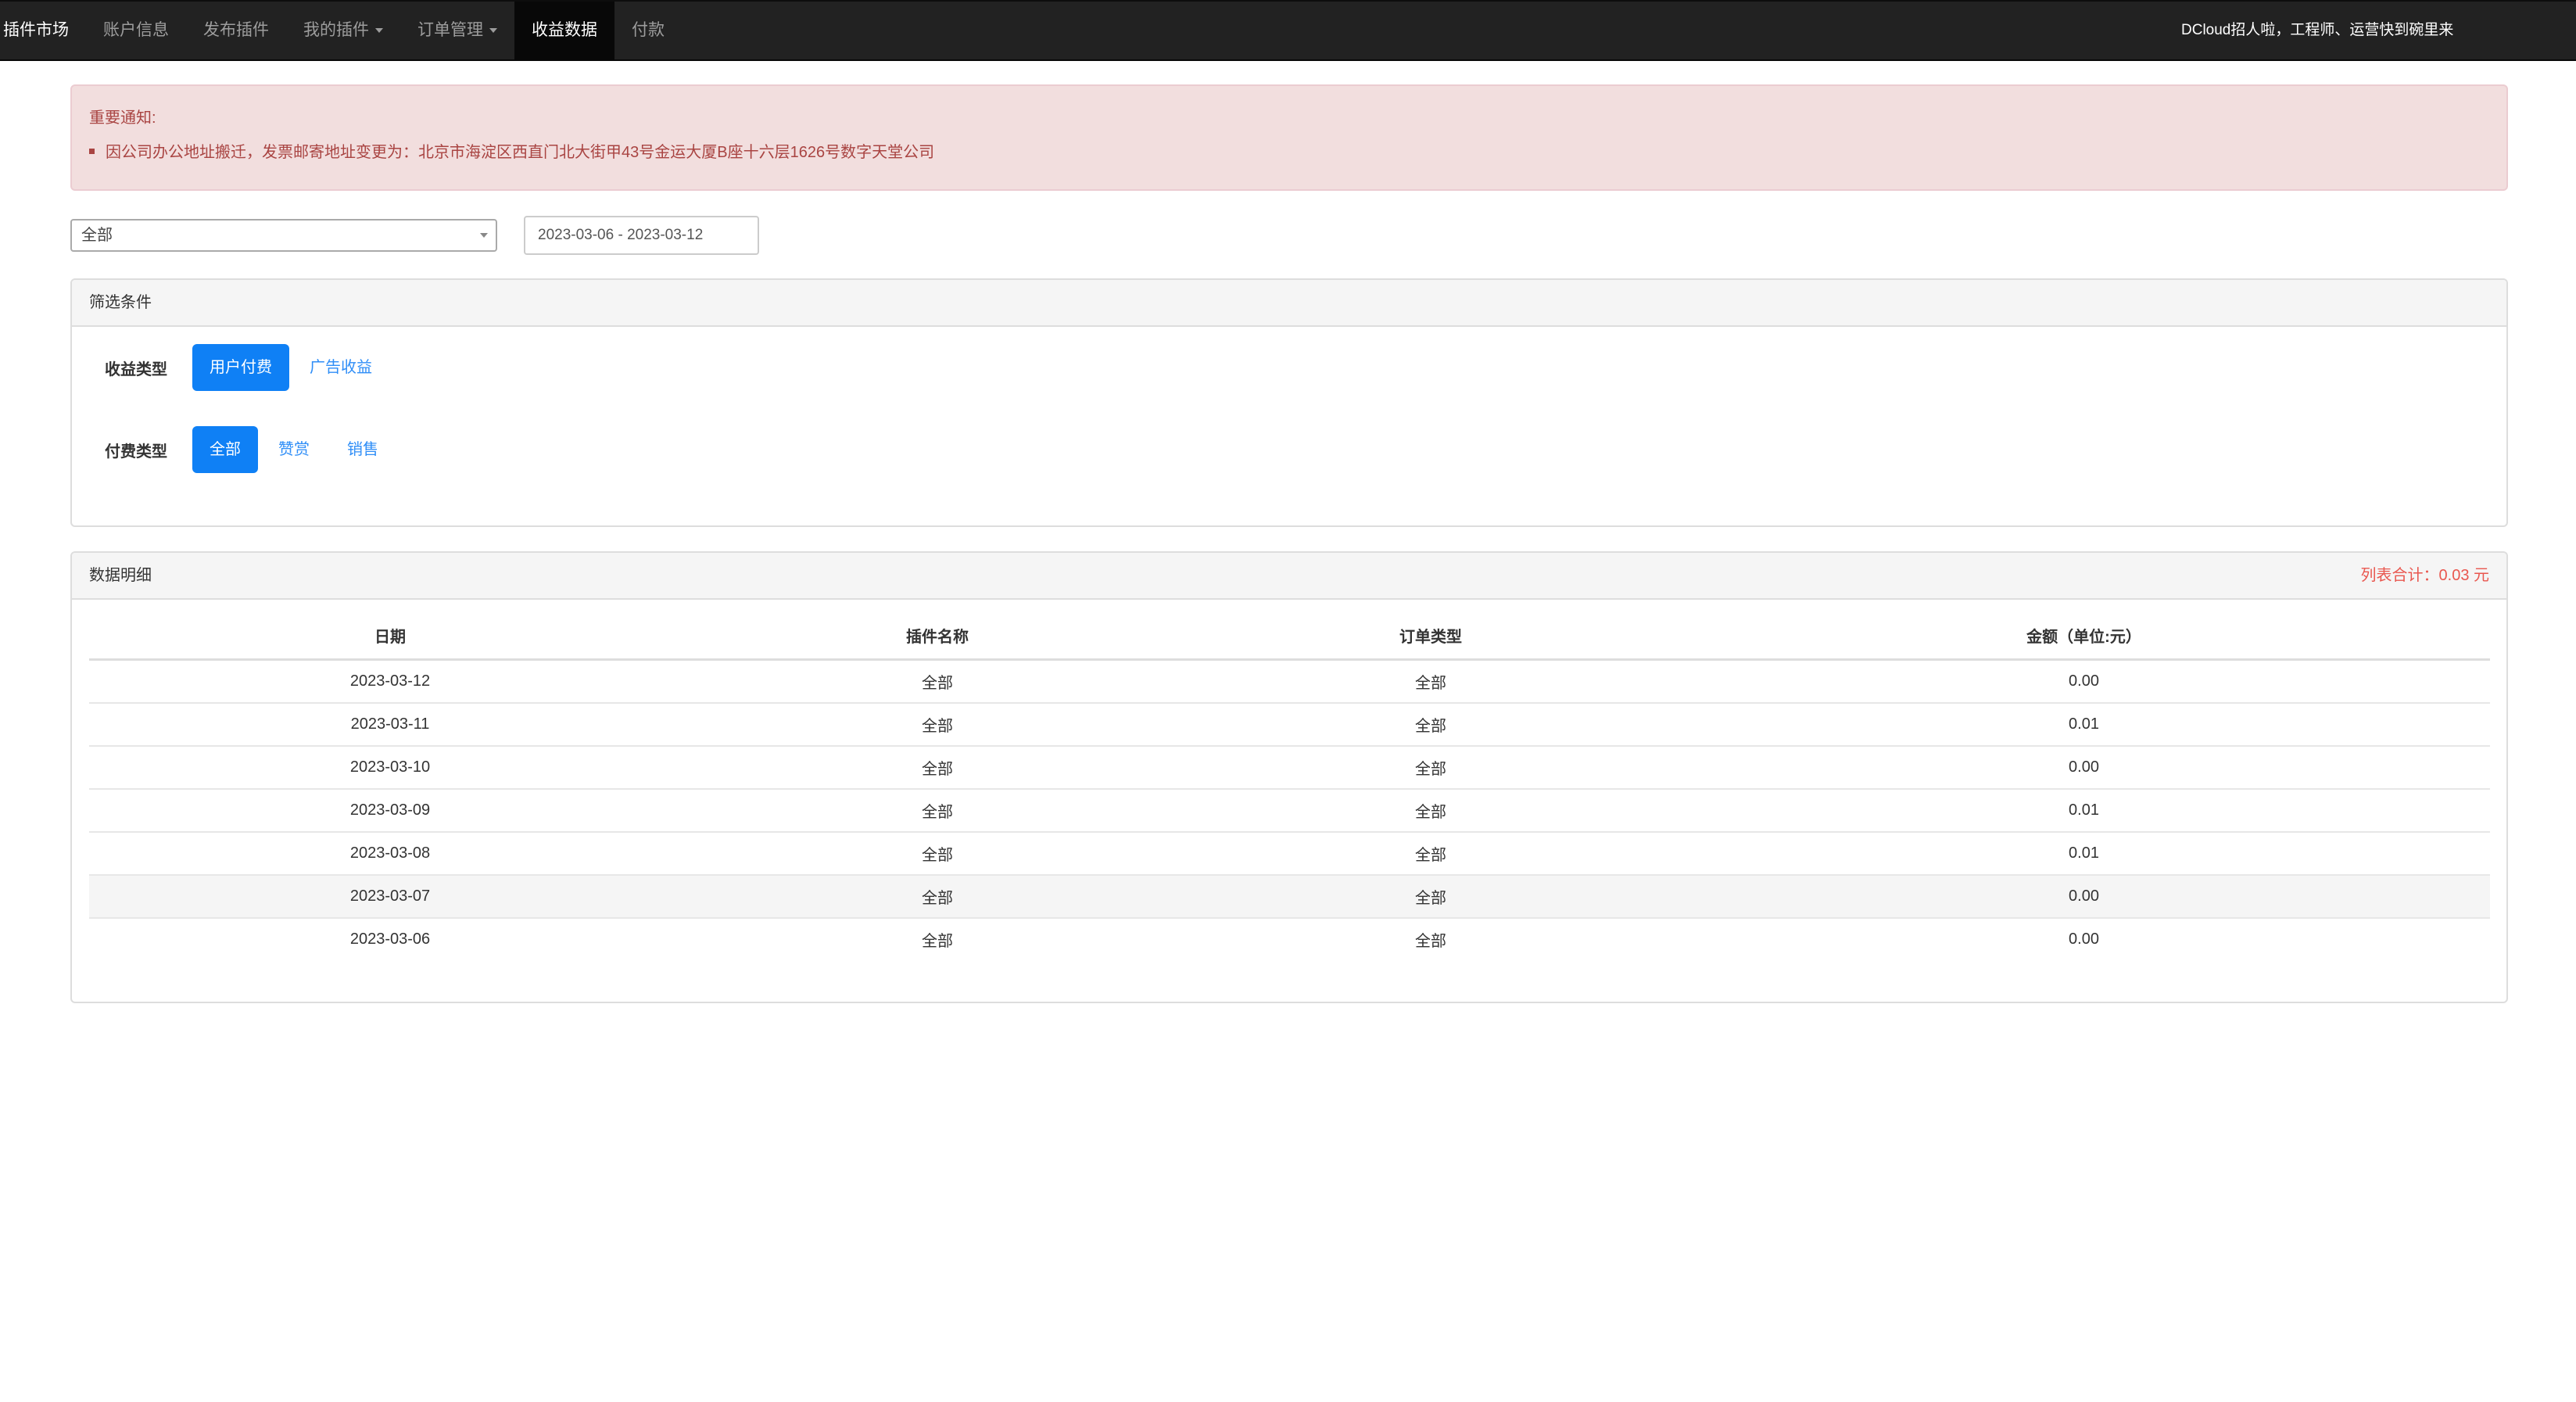  I want to click on nav-payment: 付款, so click(648, 31).